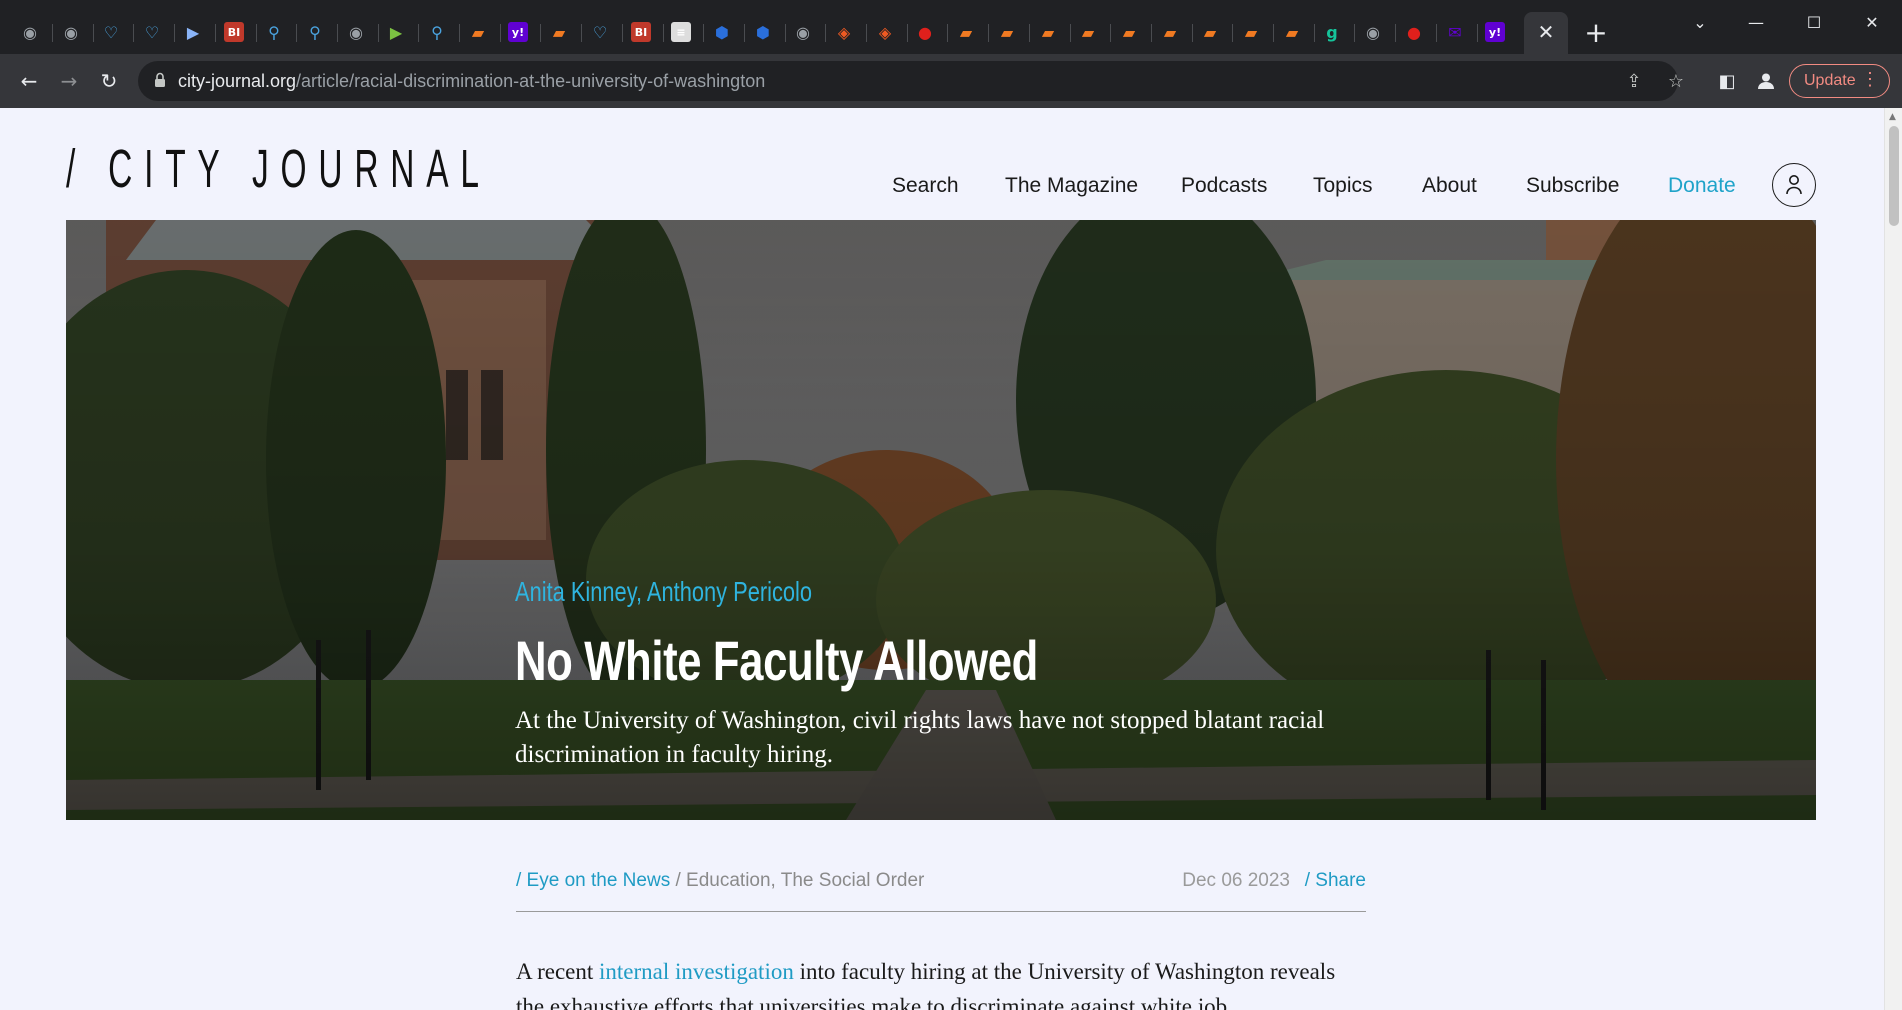 This screenshot has width=1902, height=1010. I want to click on news-icon: ≡, so click(681, 32).